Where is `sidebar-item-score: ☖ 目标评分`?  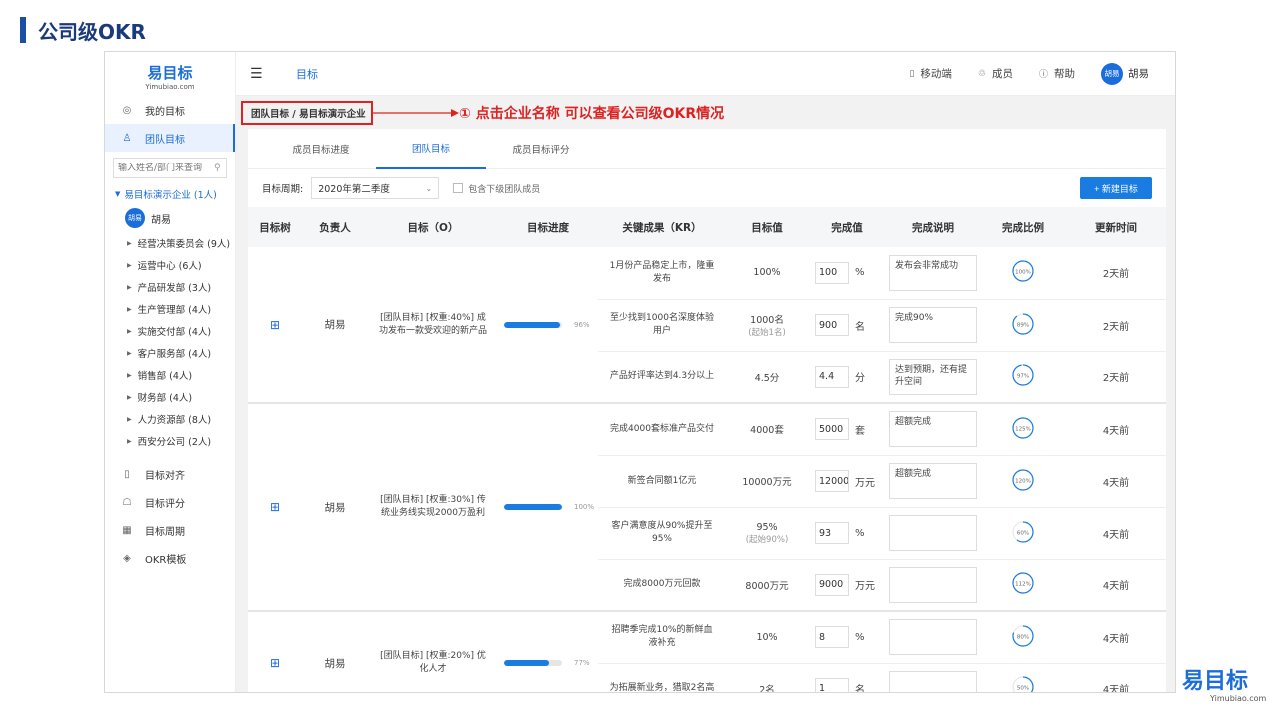
sidebar-item-score: ☖ 目标评分 is located at coordinates (170, 502).